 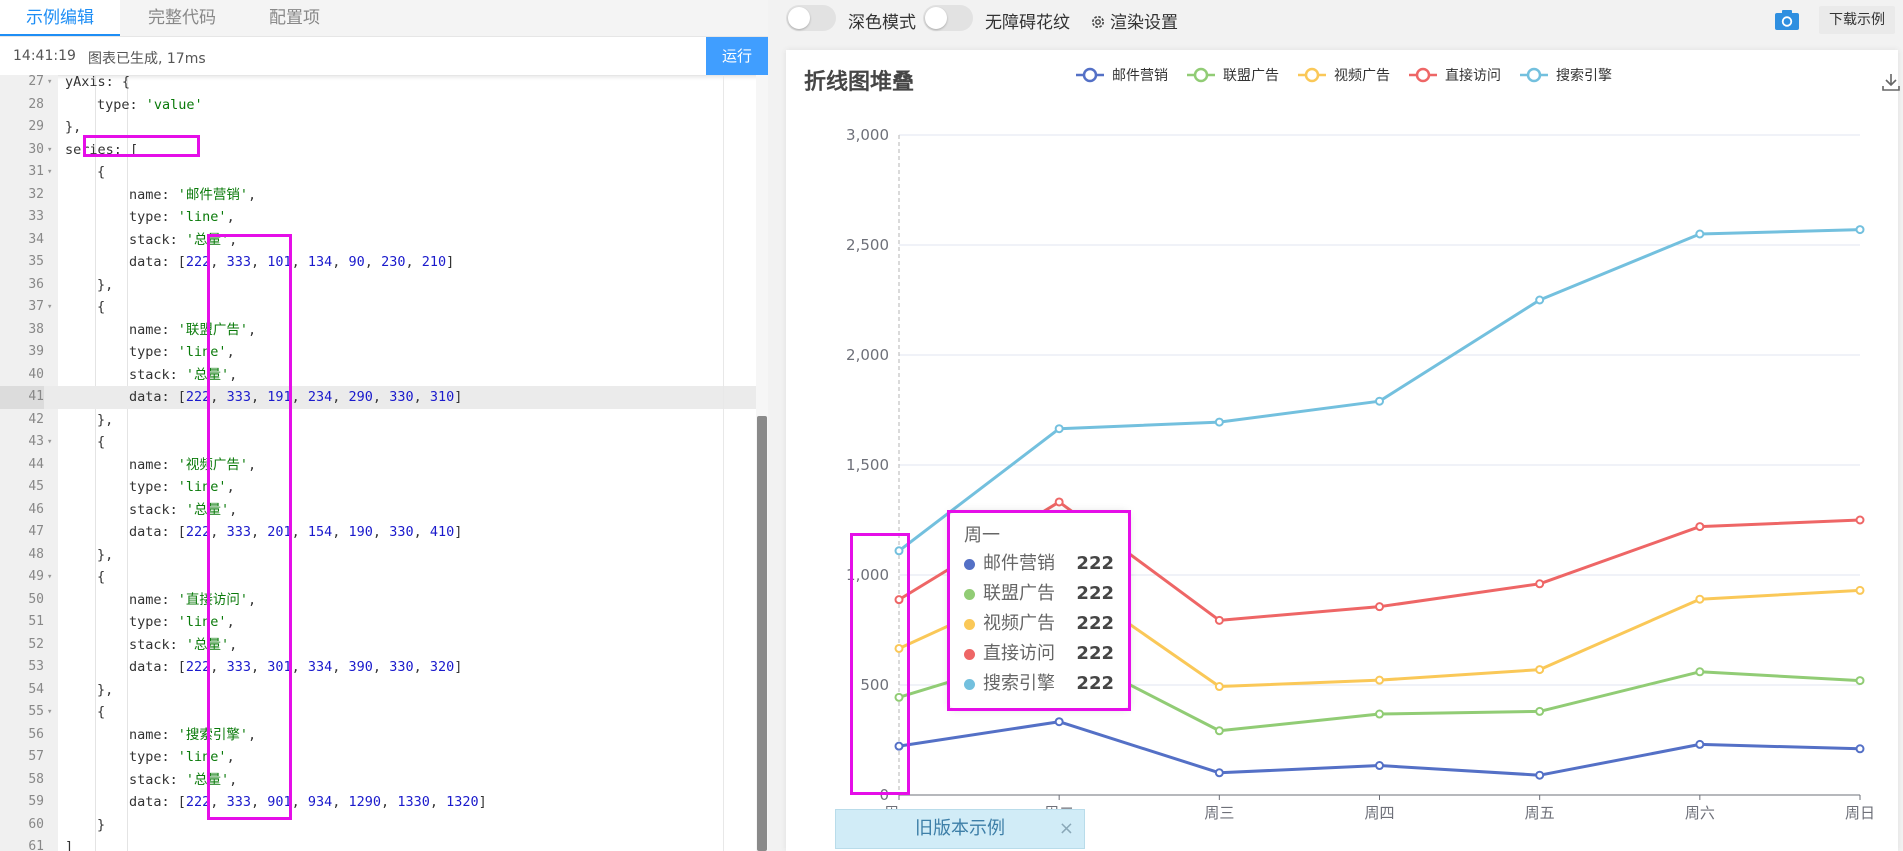 What do you see at coordinates (378, 84) in the screenshot?
I see `code-line: 27 ▾ yAxis: {` at bounding box center [378, 84].